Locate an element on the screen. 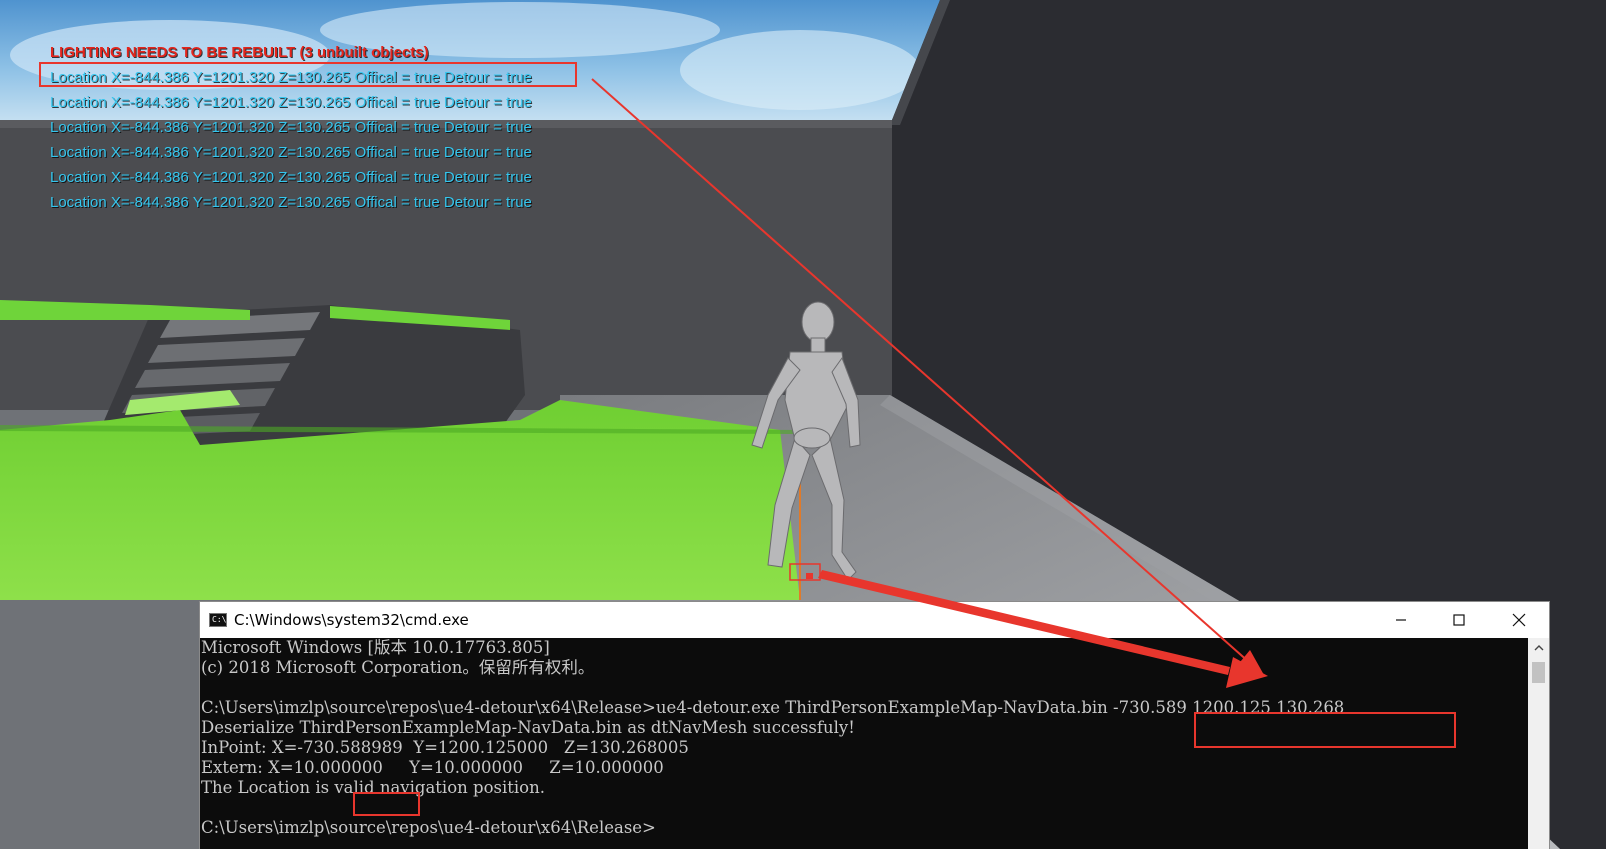 This screenshot has width=1606, height=849. maximize-icon is located at coordinates (1459, 620).